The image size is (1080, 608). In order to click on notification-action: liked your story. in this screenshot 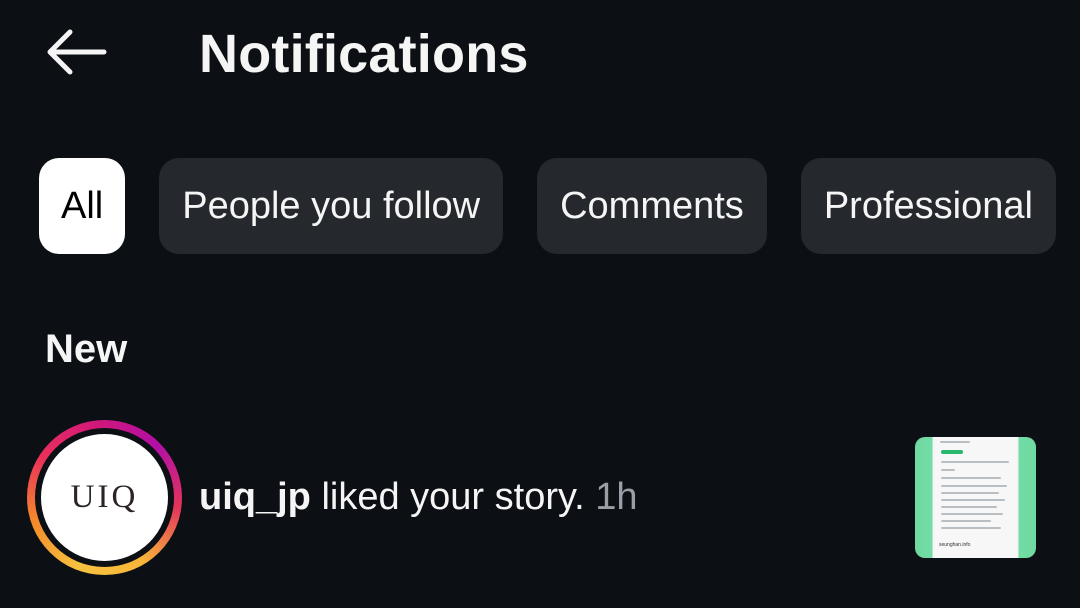, I will do `click(447, 497)`.